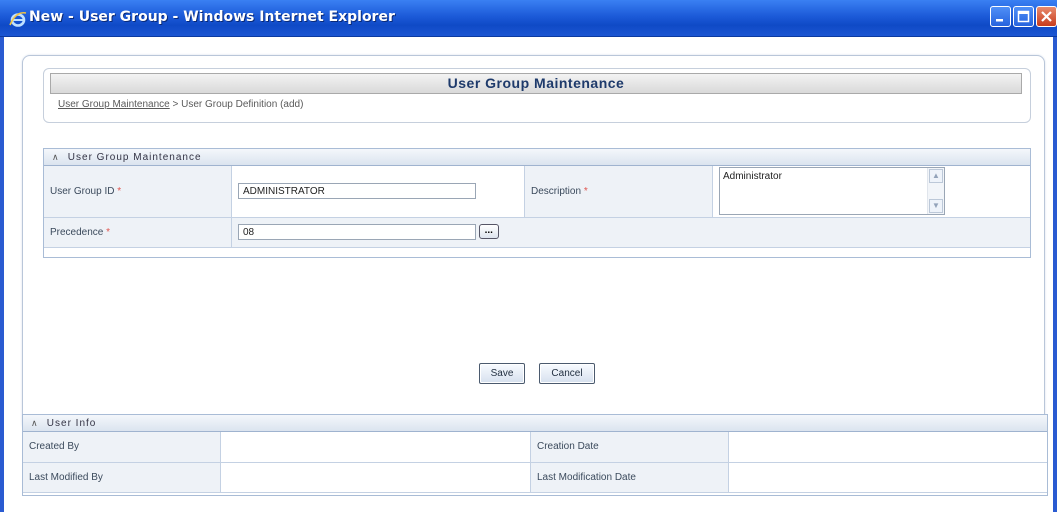 The image size is (1057, 512). I want to click on created-by-value, so click(375, 447).